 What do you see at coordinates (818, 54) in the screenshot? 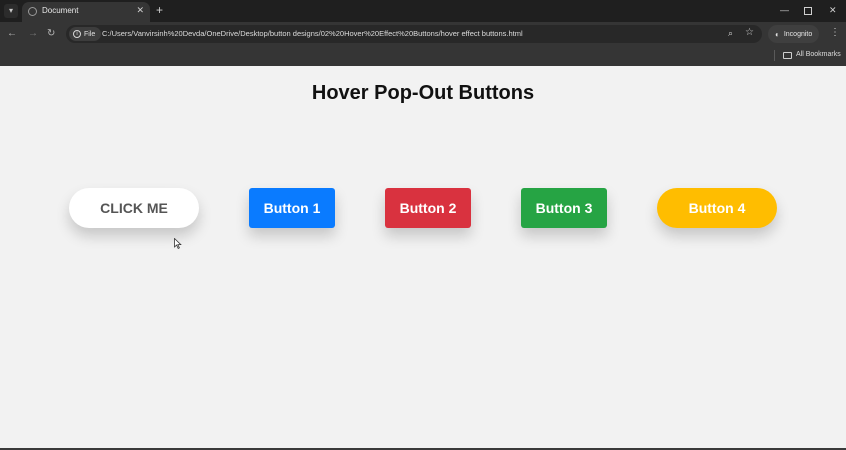
I see `all-bookmarks-link: All Bookmarks` at bounding box center [818, 54].